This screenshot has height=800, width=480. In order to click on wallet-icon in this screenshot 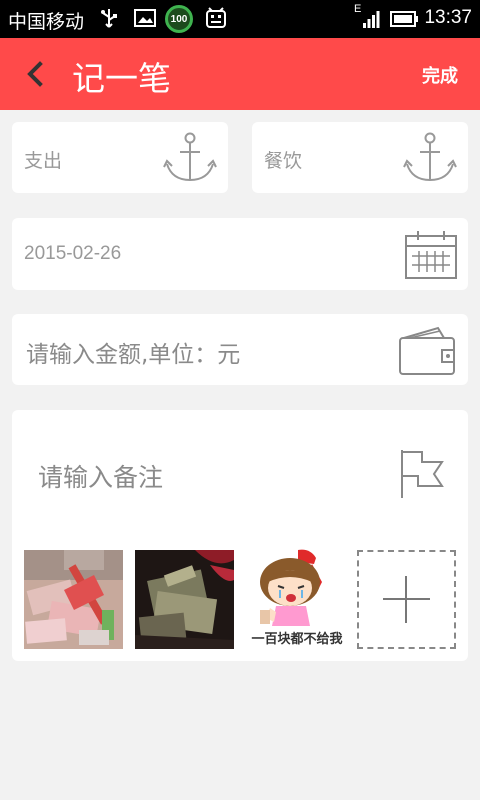, I will do `click(427, 350)`.